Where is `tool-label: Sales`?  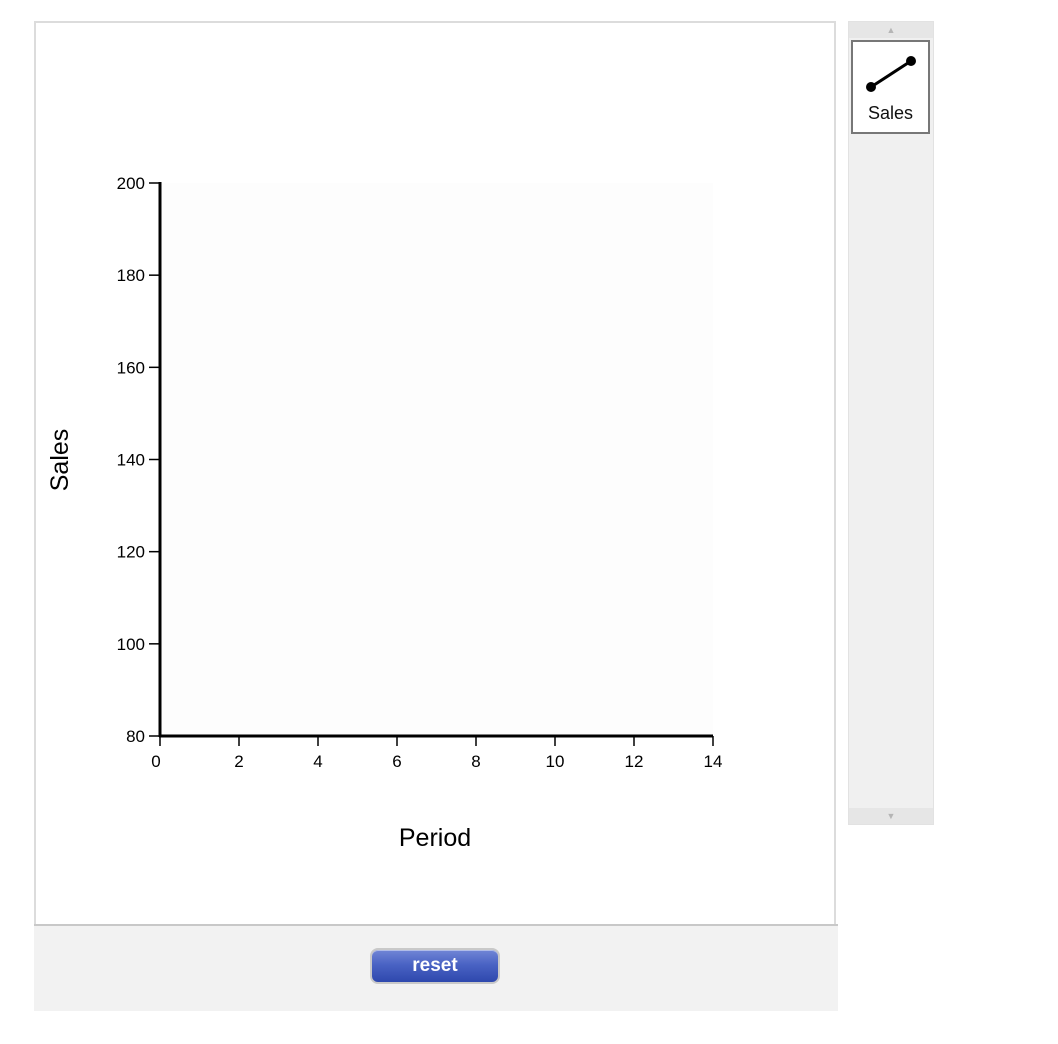
tool-label: Sales is located at coordinates (890, 113).